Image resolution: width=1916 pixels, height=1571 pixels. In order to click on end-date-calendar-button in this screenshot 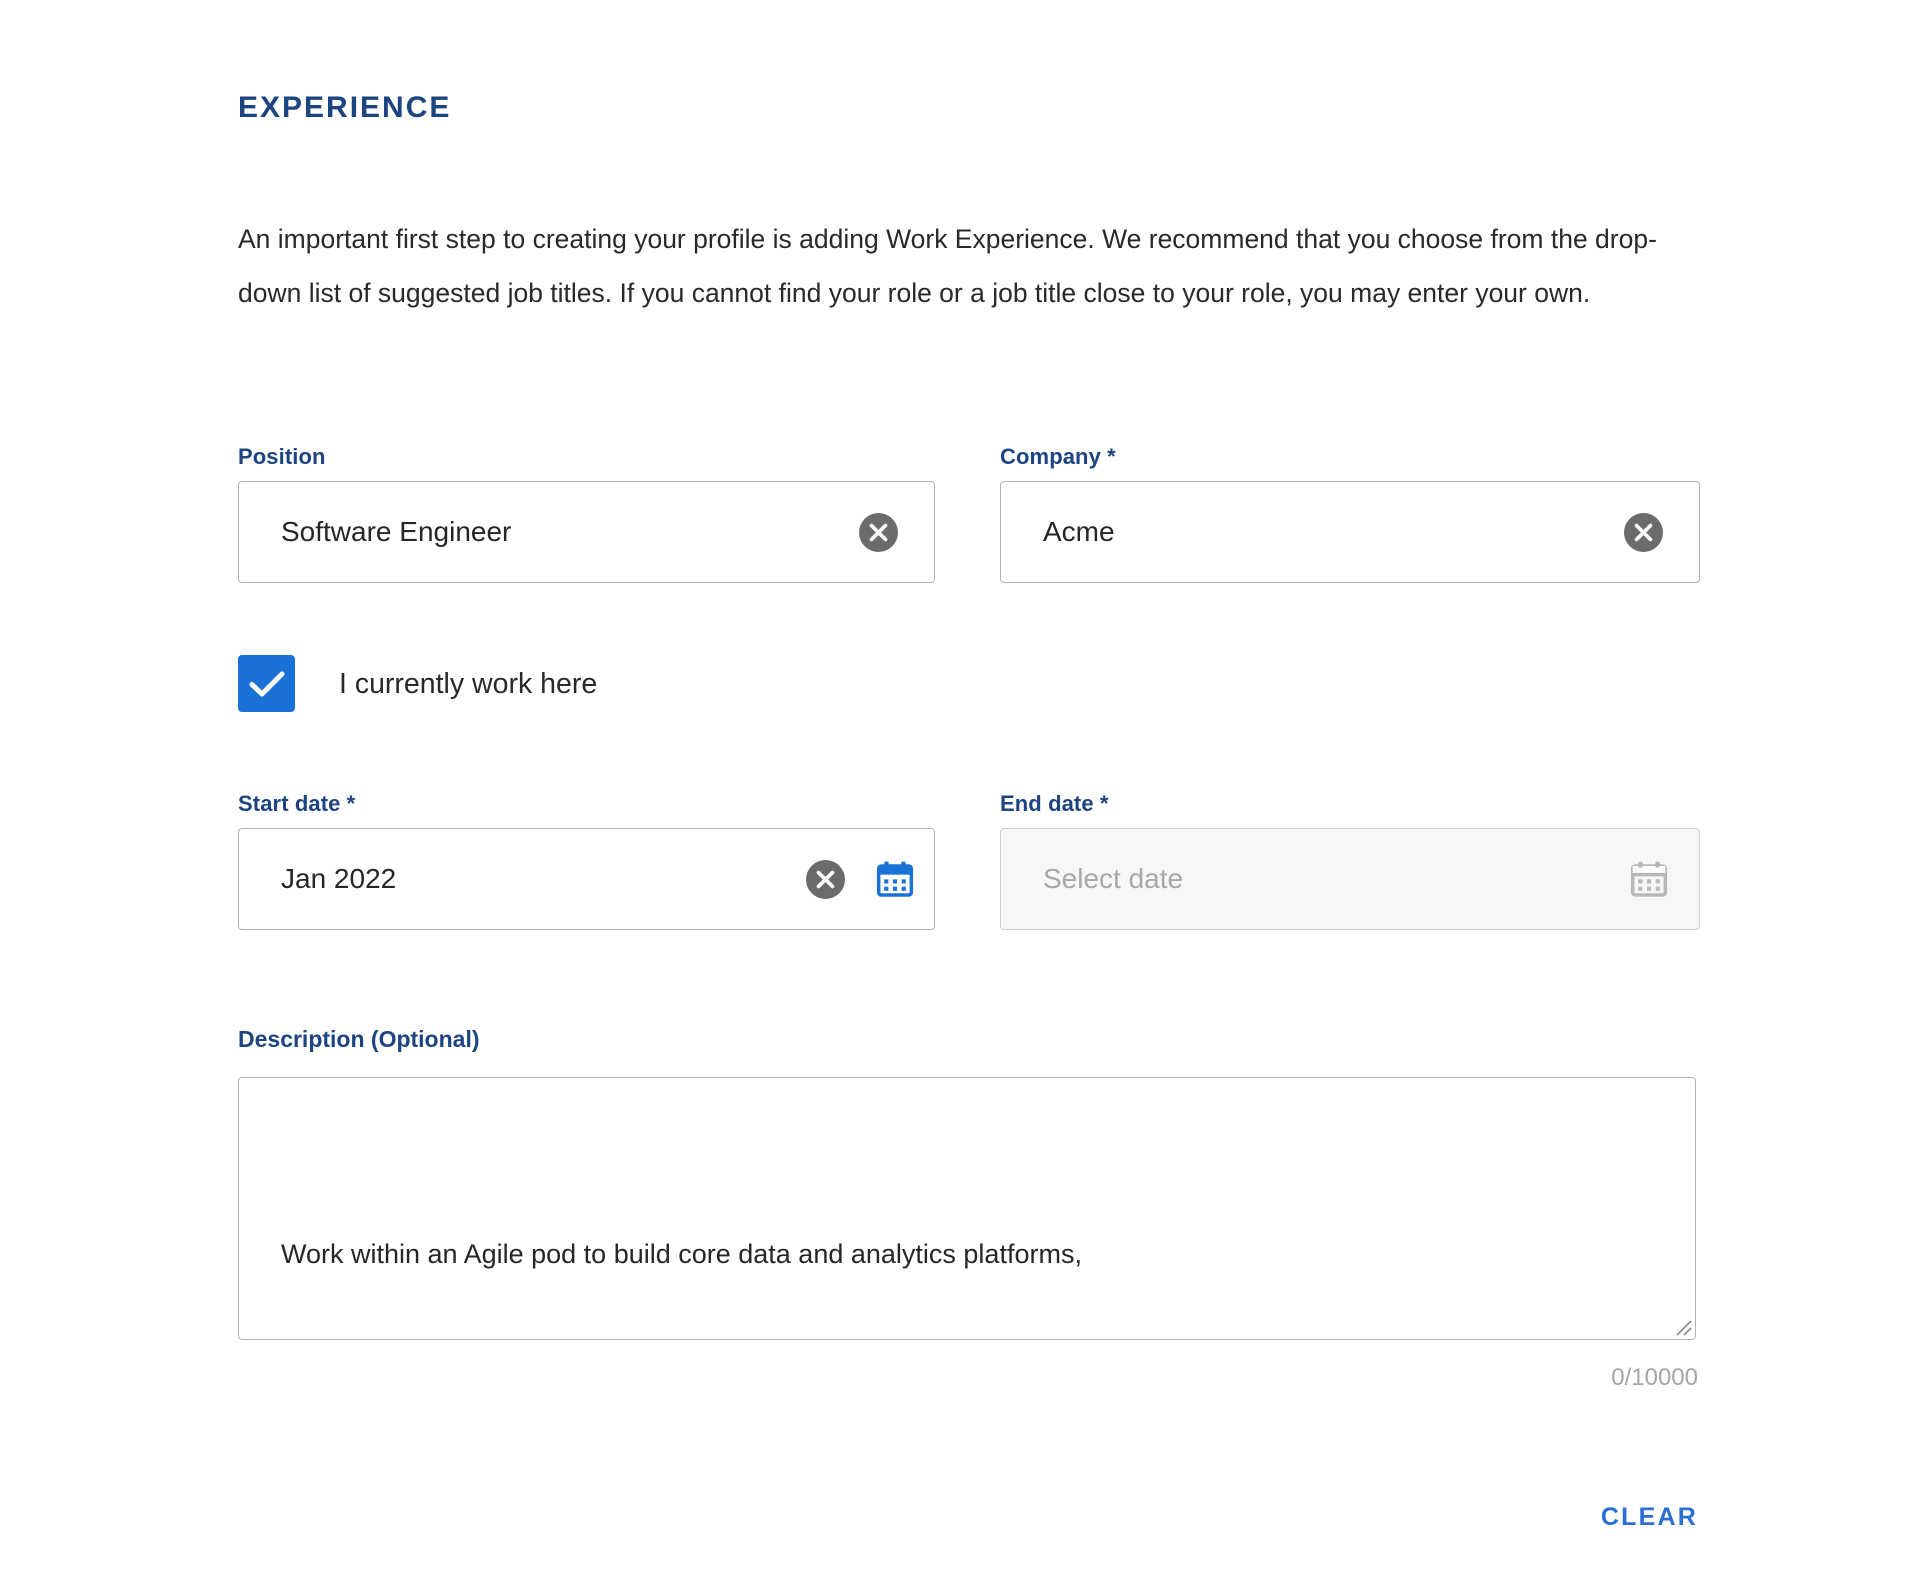, I will do `click(1649, 879)`.